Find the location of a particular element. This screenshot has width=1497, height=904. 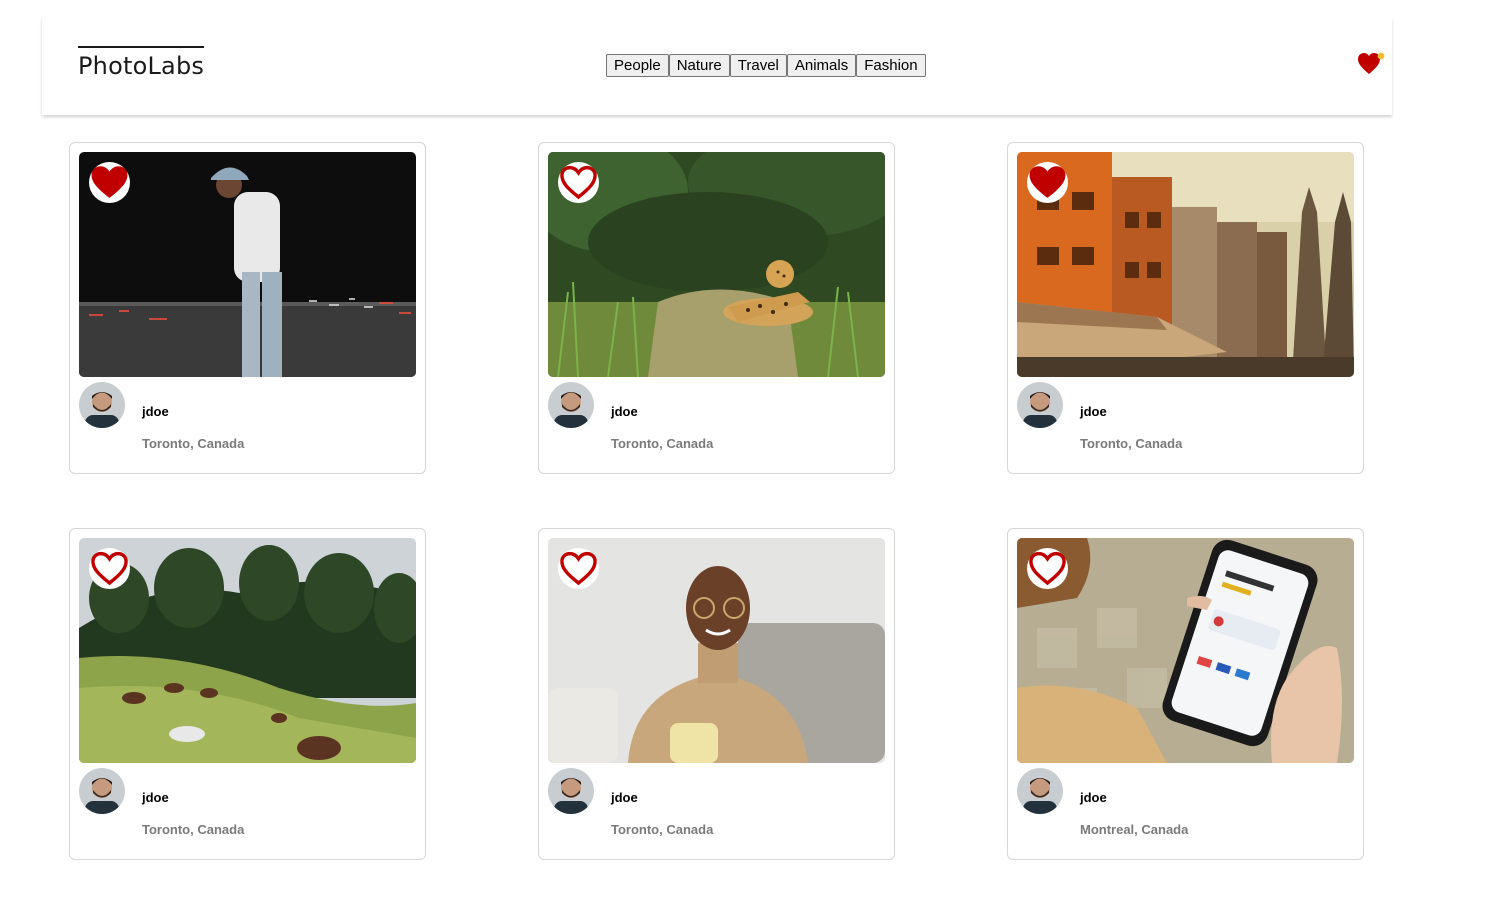

notification-dot is located at coordinates (1381, 56).